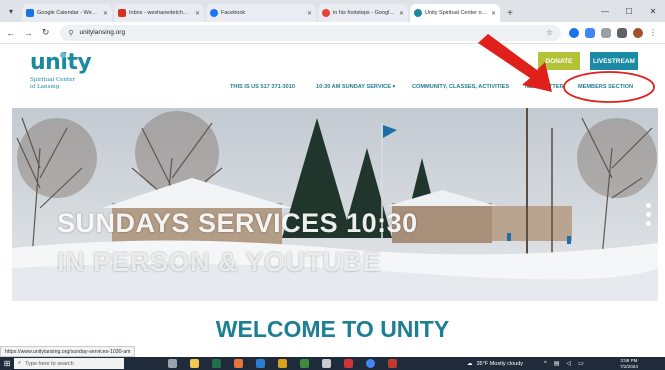 The image size is (665, 370). What do you see at coordinates (45, 33) in the screenshot?
I see `reload-icon: ↻` at bounding box center [45, 33].